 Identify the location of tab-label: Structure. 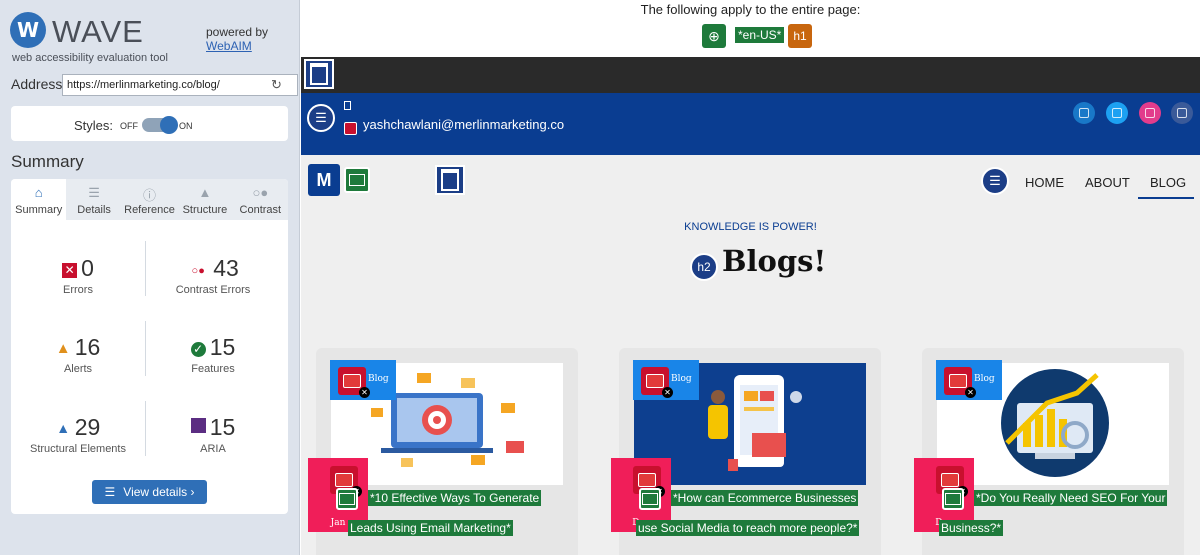
(205, 210).